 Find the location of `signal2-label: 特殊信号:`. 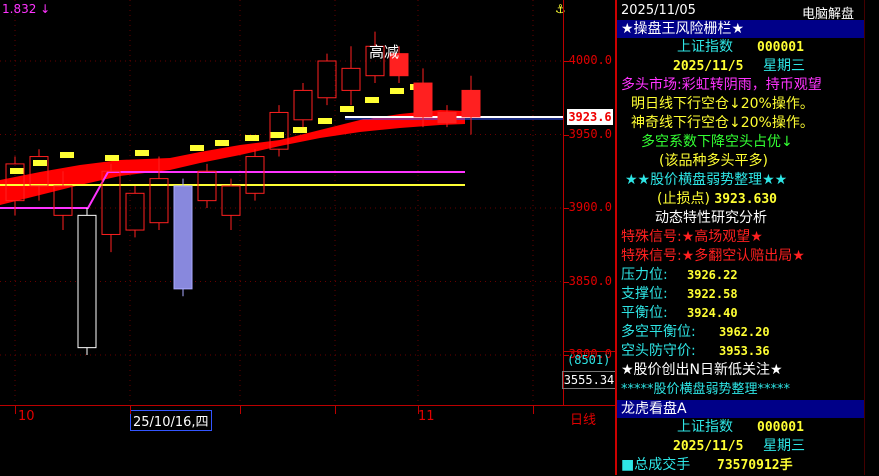

signal2-label: 特殊信号: is located at coordinates (651, 256).